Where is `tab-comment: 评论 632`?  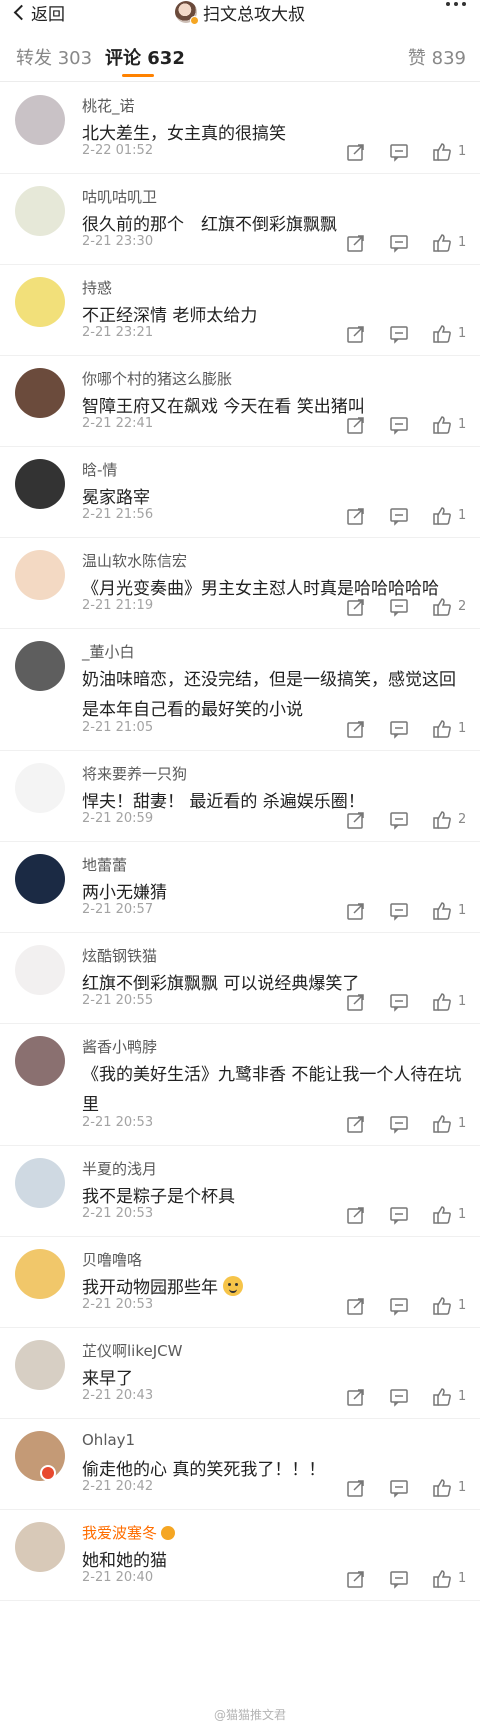 tab-comment: 评论 632 is located at coordinates (145, 57).